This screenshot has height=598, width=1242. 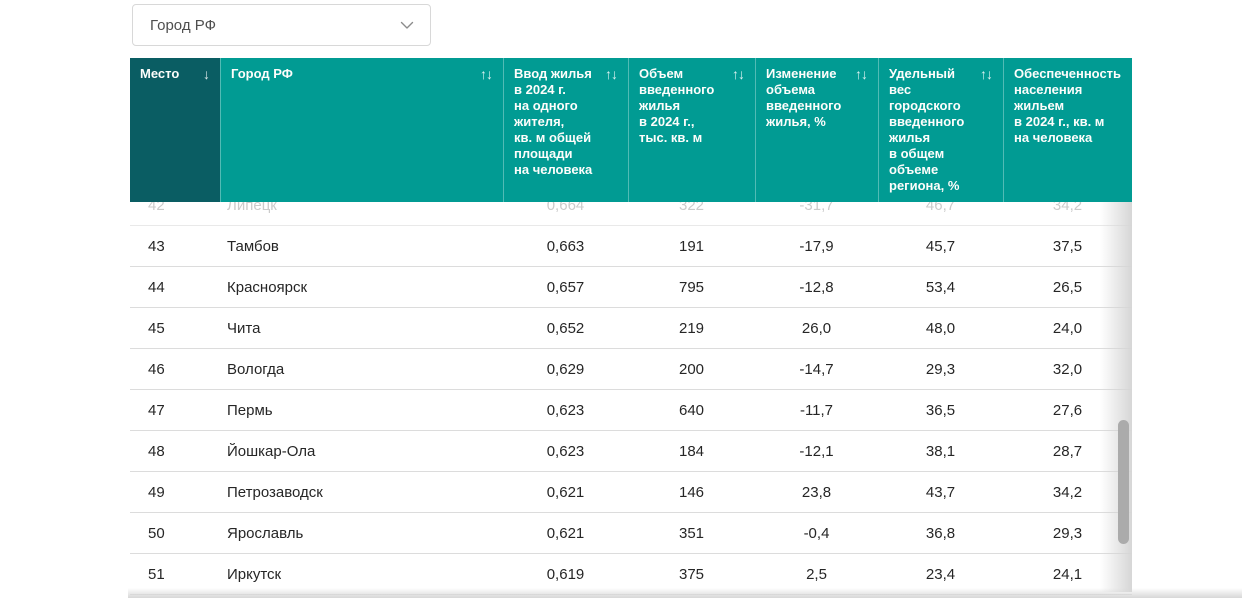 I want to click on cell-city: Красноярск, so click(x=267, y=287).